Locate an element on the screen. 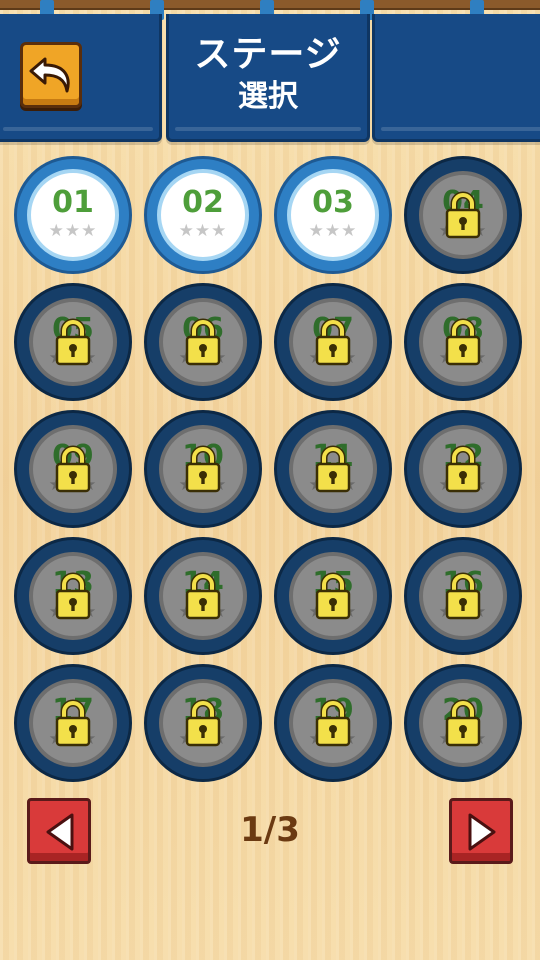  stage-number: 01 is located at coordinates (73, 202).